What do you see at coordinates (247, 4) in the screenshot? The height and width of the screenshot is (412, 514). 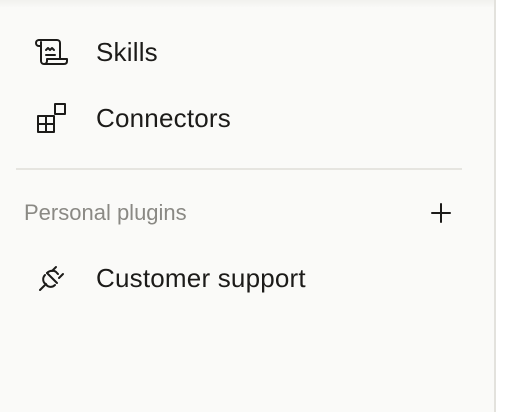 I see `top-shadow` at bounding box center [247, 4].